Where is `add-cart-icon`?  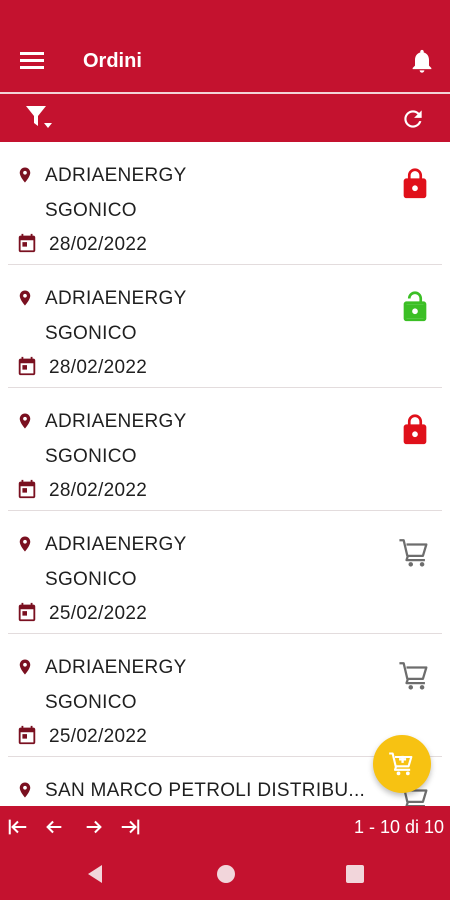
add-cart-icon is located at coordinates (401, 764).